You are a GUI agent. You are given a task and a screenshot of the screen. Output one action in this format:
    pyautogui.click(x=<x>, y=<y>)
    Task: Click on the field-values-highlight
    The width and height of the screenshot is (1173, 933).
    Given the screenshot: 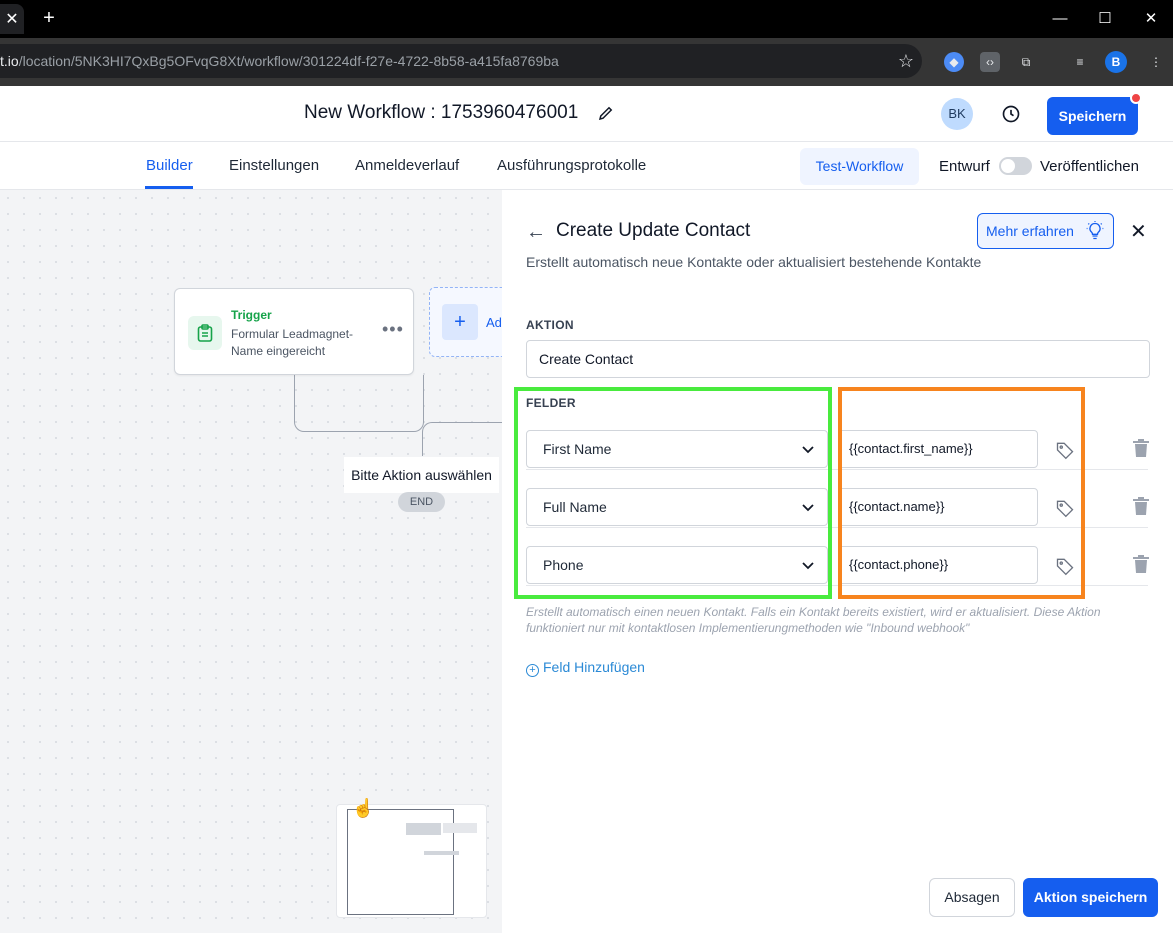 What is the action you would take?
    pyautogui.click(x=961, y=493)
    